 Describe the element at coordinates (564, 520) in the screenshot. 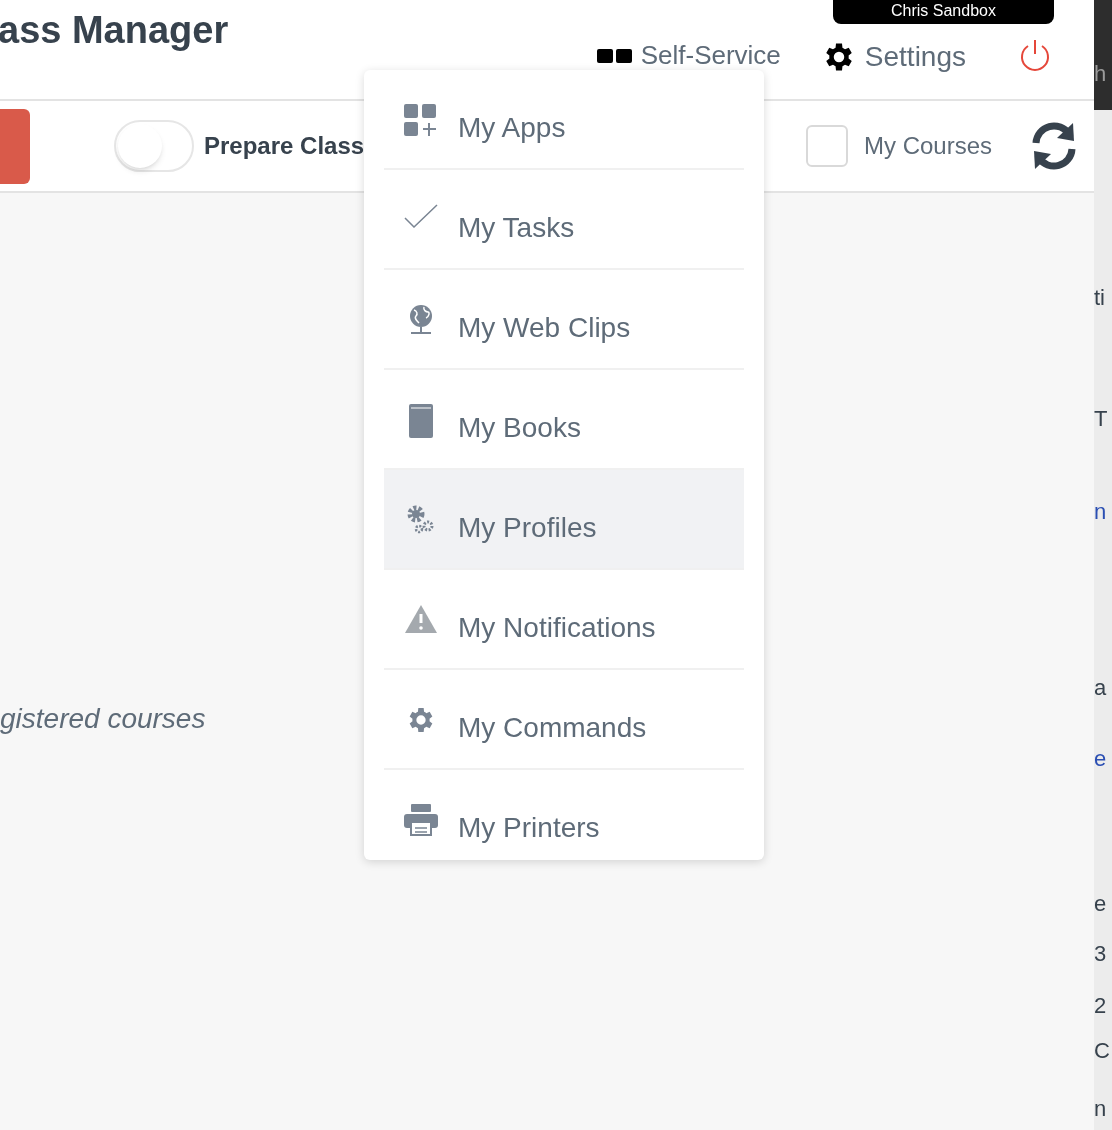

I see `menu-item: My Profiles` at that location.